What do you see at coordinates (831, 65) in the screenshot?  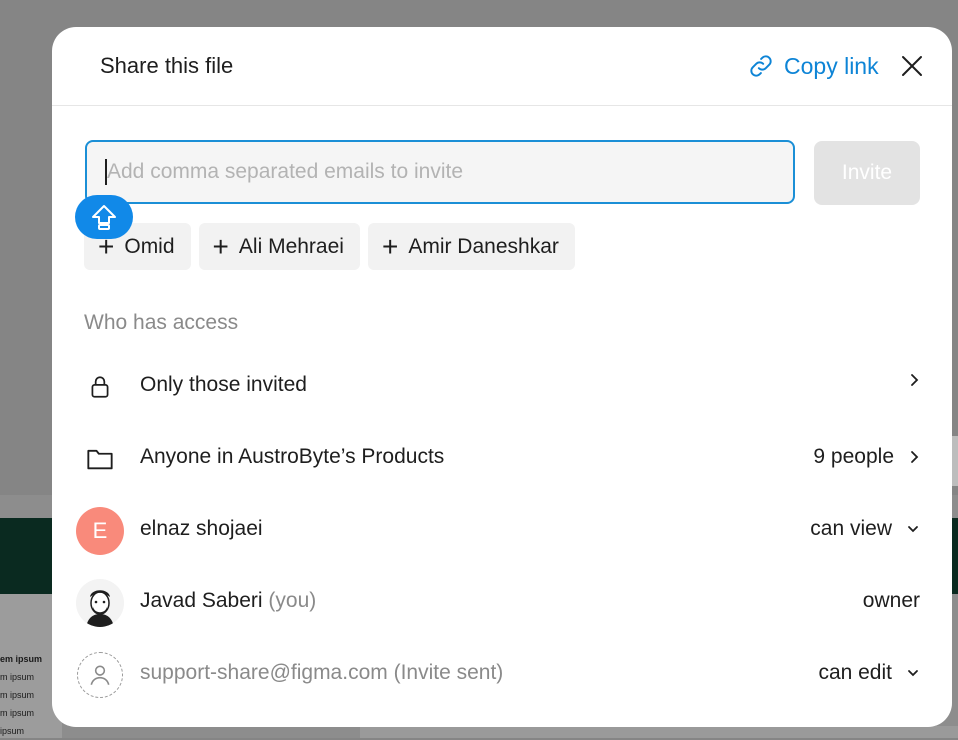 I see `copy-link-label: Copy link` at bounding box center [831, 65].